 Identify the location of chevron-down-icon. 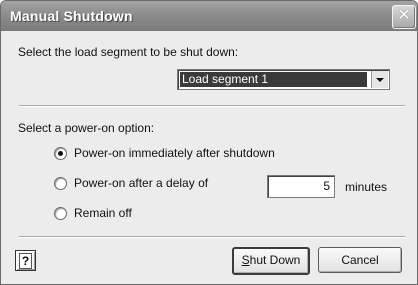
(379, 79).